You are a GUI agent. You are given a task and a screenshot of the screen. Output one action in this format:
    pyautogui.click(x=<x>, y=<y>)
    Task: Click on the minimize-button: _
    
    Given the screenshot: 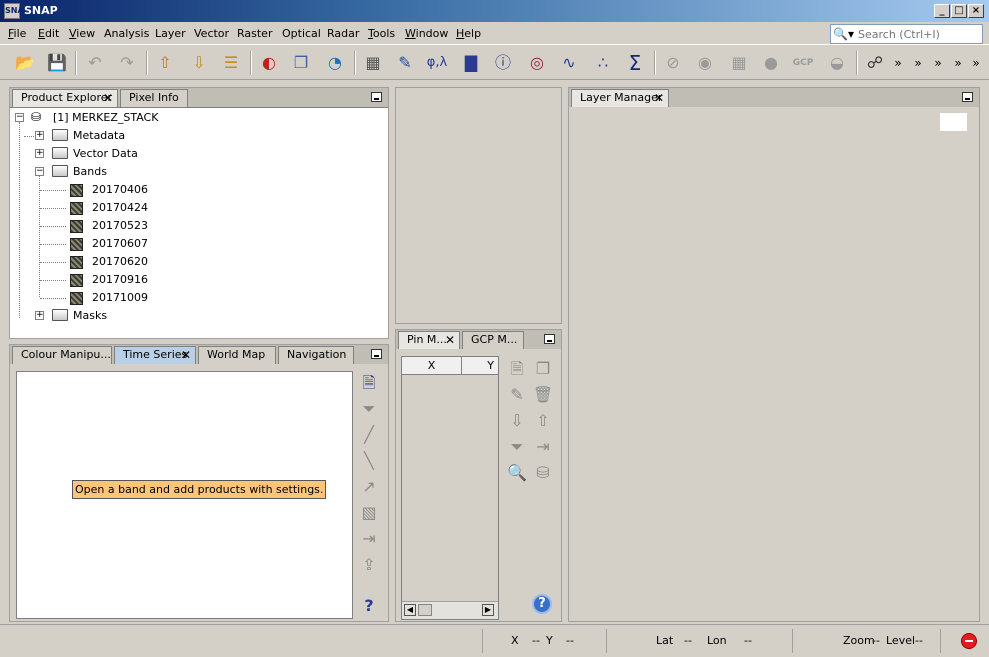 What is the action you would take?
    pyautogui.click(x=942, y=11)
    